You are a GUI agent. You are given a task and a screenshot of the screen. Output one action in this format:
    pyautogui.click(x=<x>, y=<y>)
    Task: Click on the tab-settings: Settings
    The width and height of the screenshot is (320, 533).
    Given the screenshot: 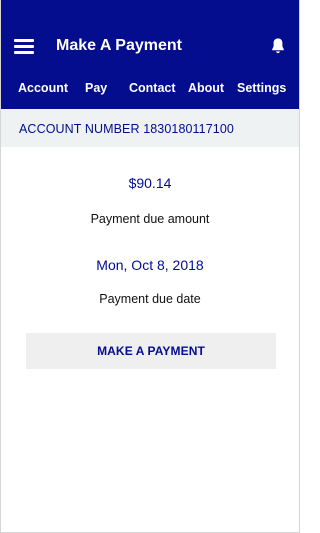 What is the action you would take?
    pyautogui.click(x=261, y=88)
    